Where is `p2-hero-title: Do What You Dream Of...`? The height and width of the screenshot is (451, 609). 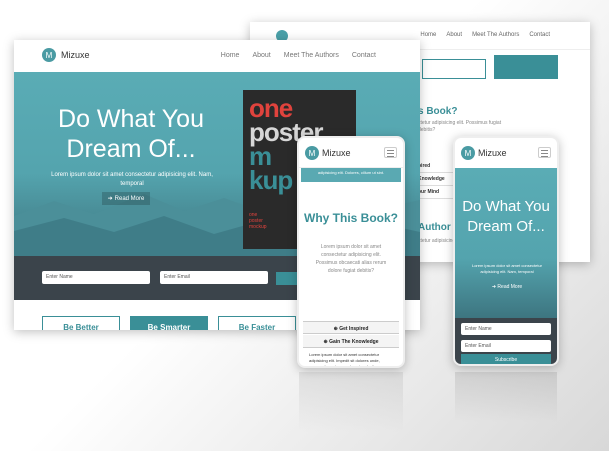
p2-hero-title: Do What You Dream Of... is located at coordinates (506, 216).